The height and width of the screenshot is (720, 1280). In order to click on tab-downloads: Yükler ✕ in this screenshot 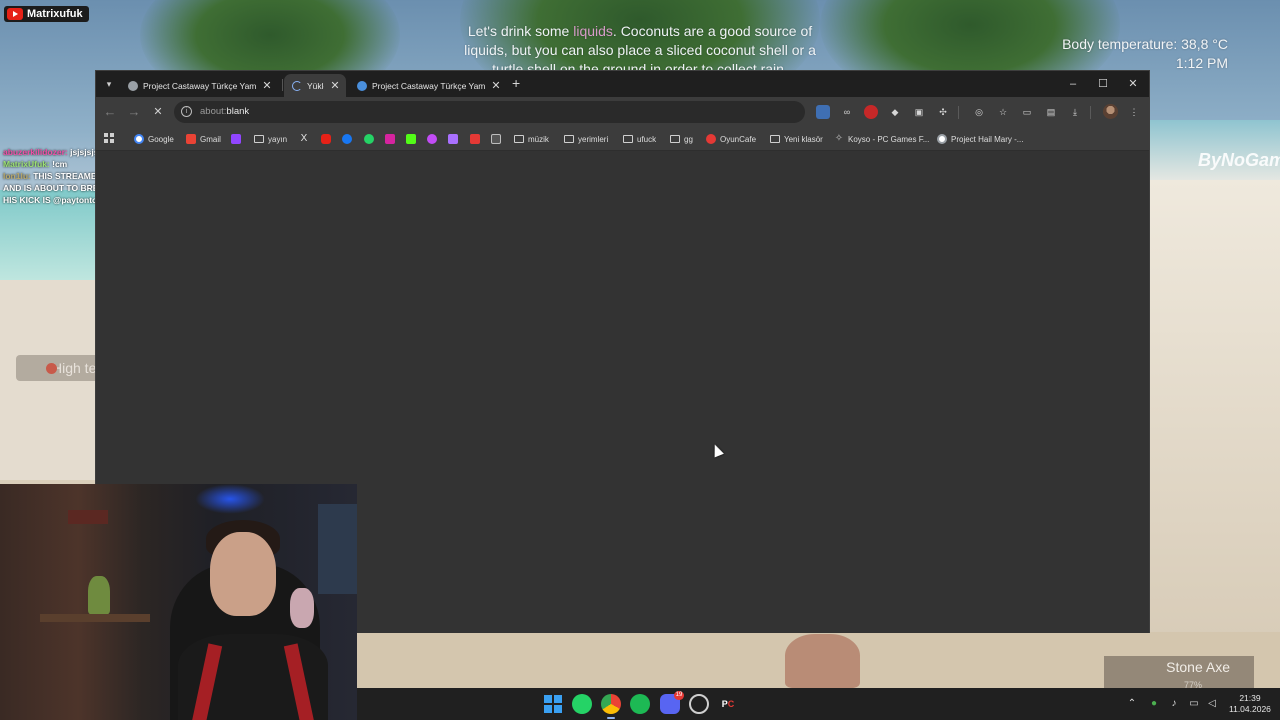, I will do `click(315, 85)`.